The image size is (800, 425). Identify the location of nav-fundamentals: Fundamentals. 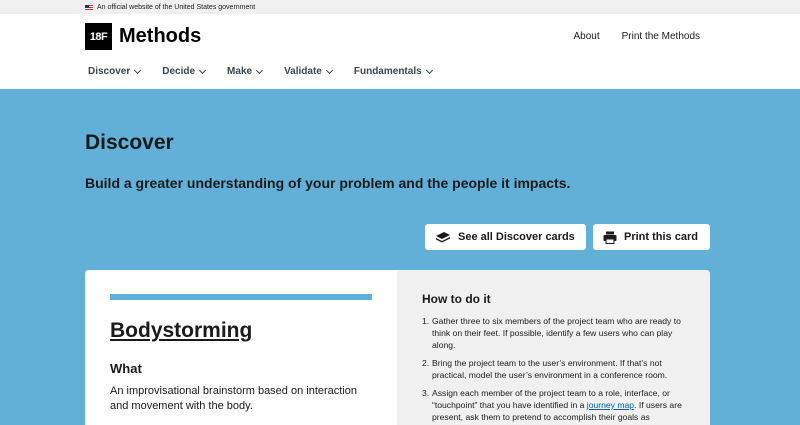
(393, 71).